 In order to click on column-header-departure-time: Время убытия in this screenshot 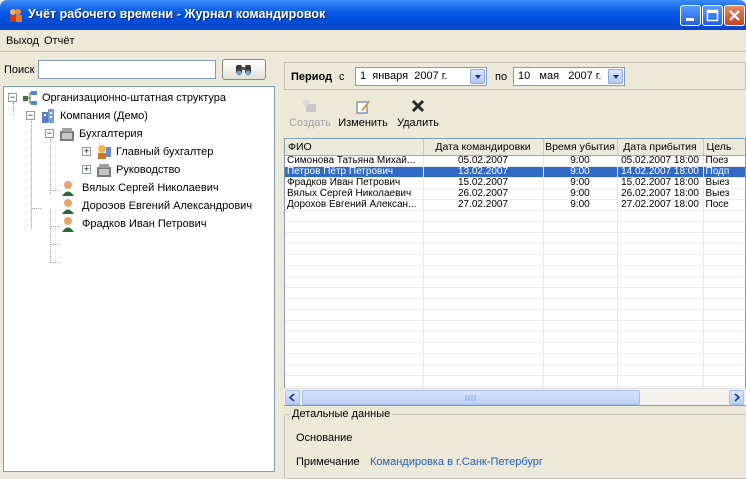, I will do `click(580, 147)`.